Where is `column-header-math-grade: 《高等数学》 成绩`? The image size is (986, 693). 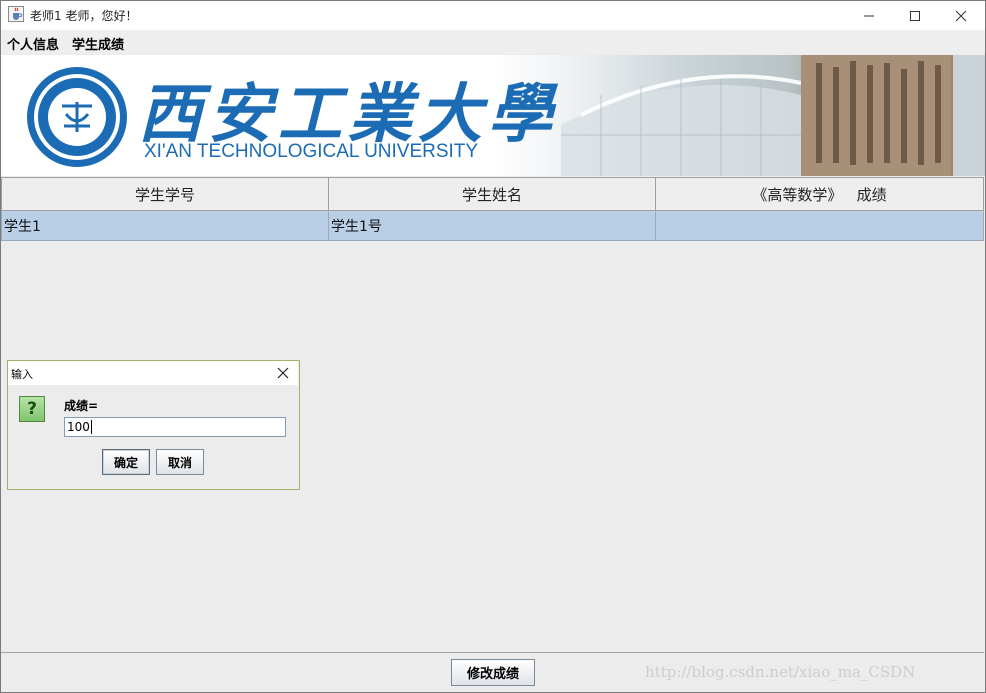 column-header-math-grade: 《高等数学》 成绩 is located at coordinates (820, 194).